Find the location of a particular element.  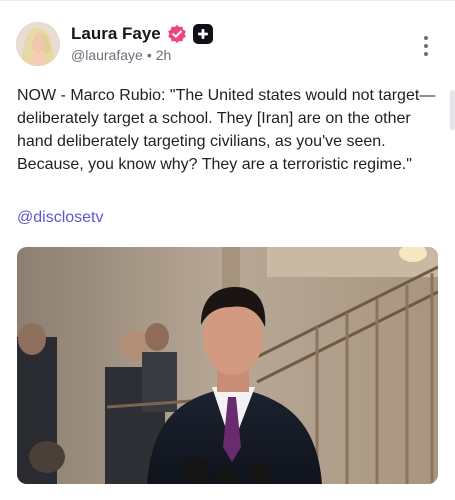

plus-badge-icon is located at coordinates (202, 34).